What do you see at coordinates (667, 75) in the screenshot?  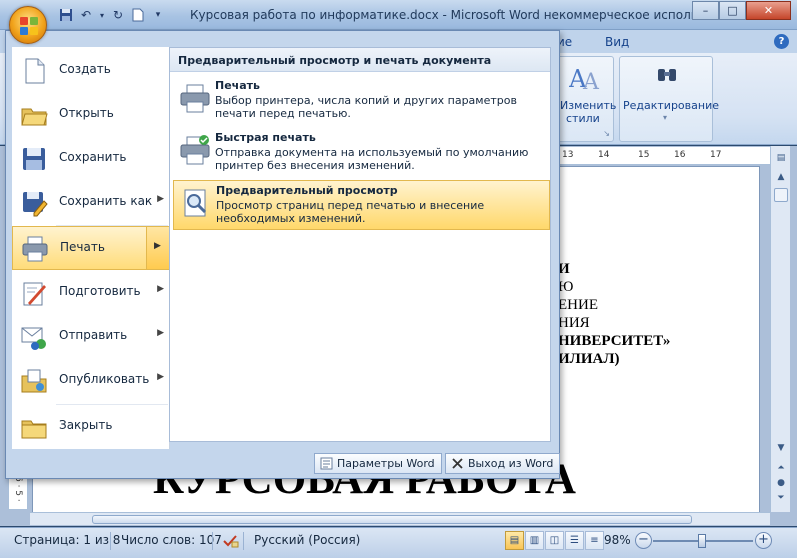 I see `binoculars-icon` at bounding box center [667, 75].